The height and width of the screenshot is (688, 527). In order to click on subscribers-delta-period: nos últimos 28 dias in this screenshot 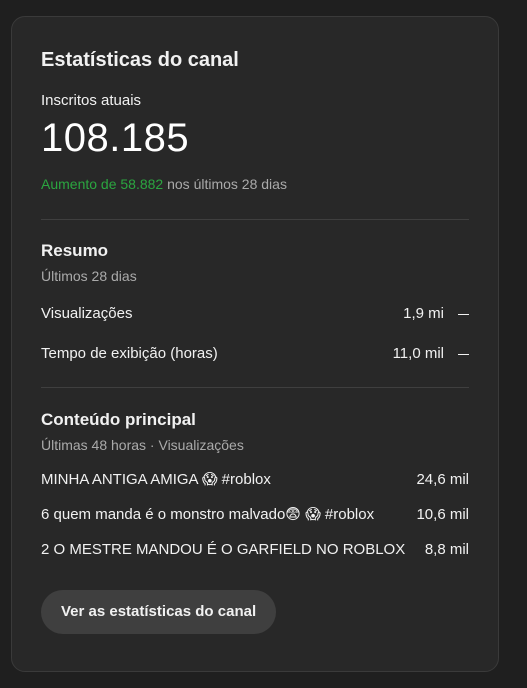, I will do `click(225, 184)`.